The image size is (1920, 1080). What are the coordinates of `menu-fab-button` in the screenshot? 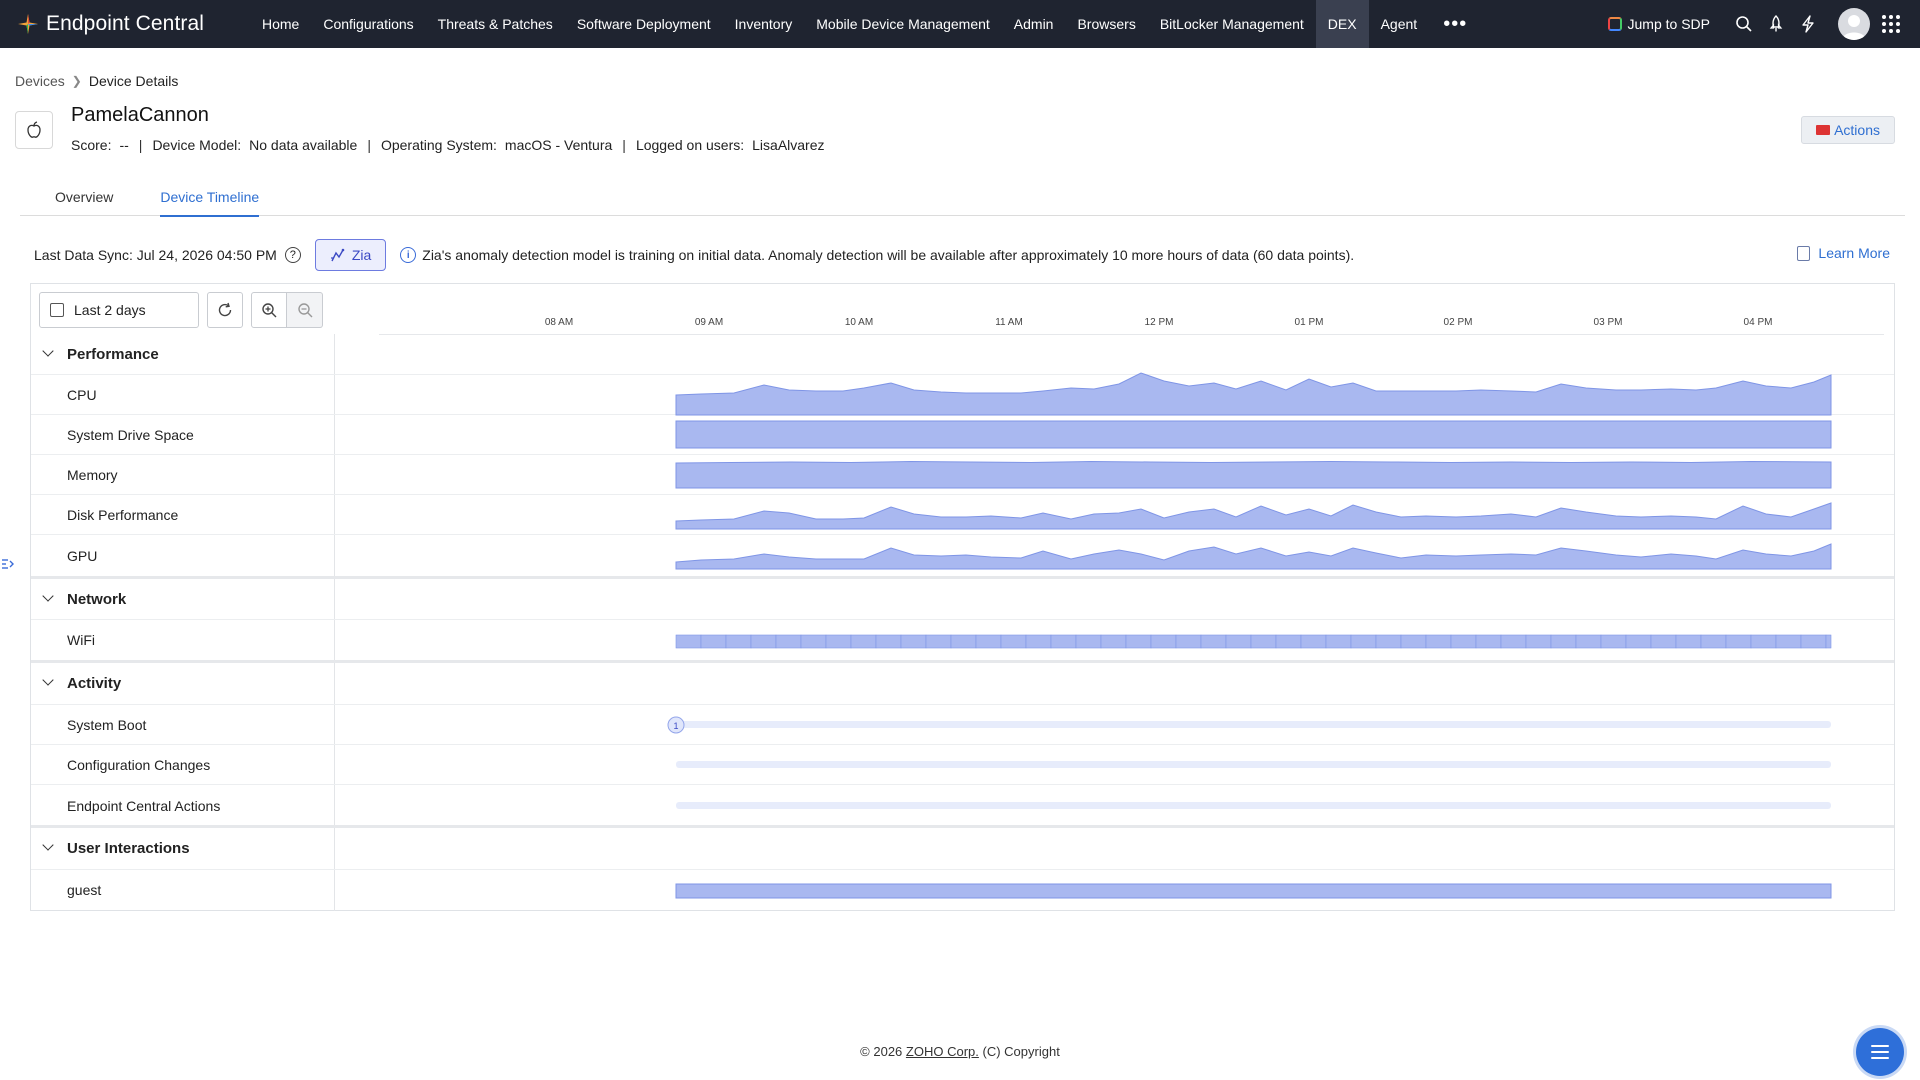 It's located at (1880, 1052).